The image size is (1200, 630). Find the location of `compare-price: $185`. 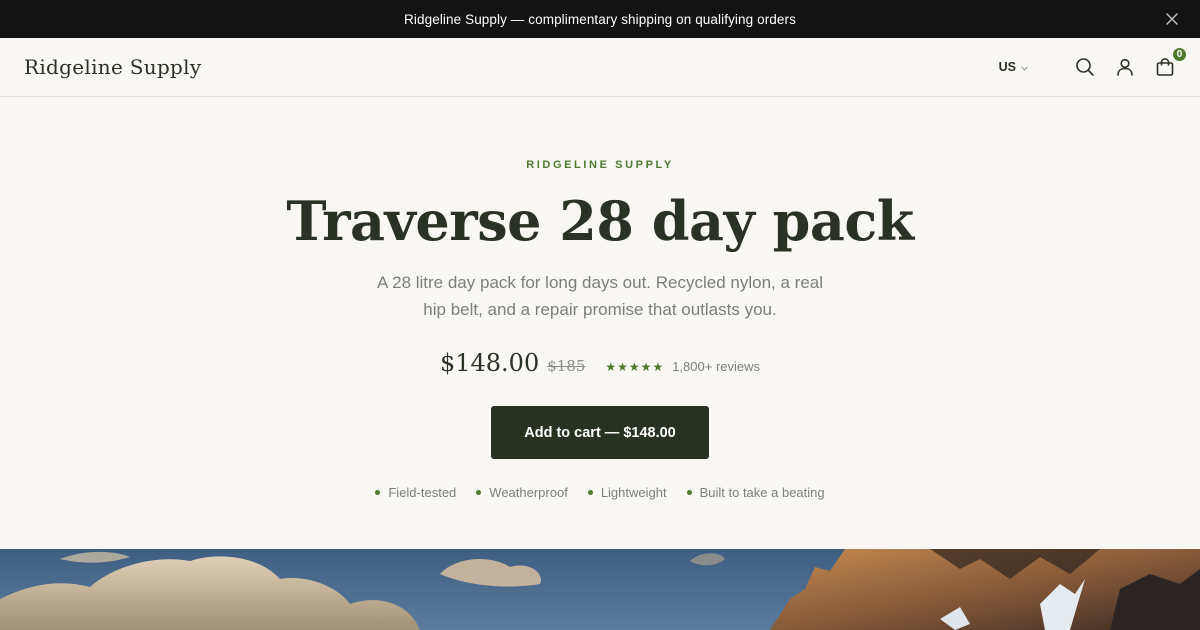

compare-price: $185 is located at coordinates (566, 366).